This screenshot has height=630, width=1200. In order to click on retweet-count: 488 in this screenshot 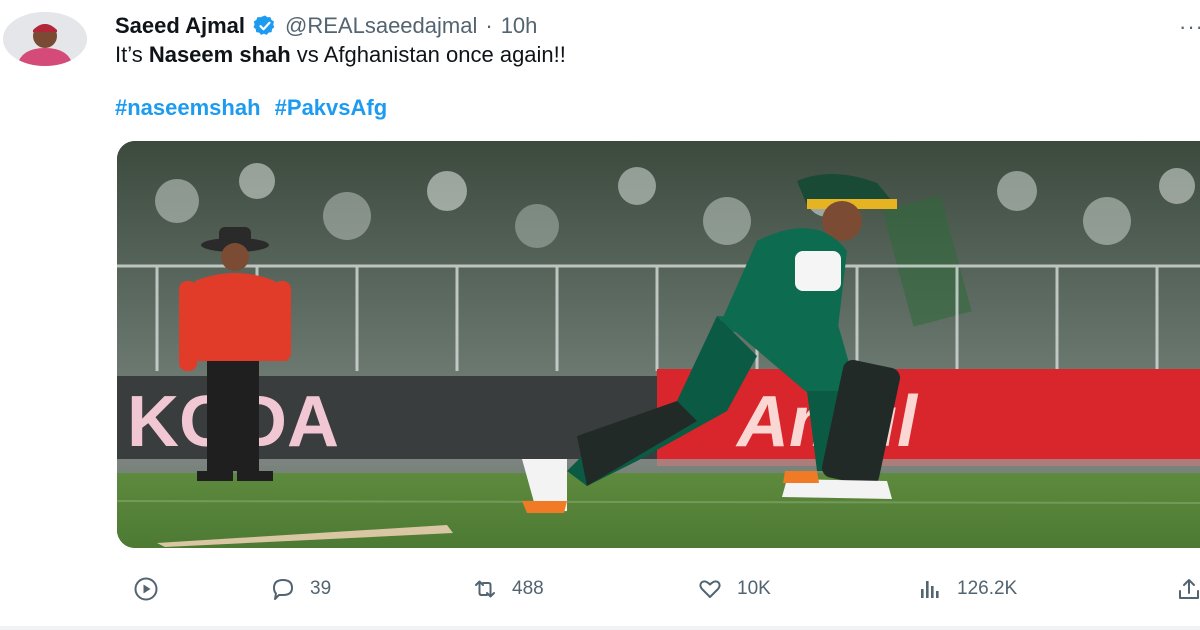, I will do `click(528, 588)`.